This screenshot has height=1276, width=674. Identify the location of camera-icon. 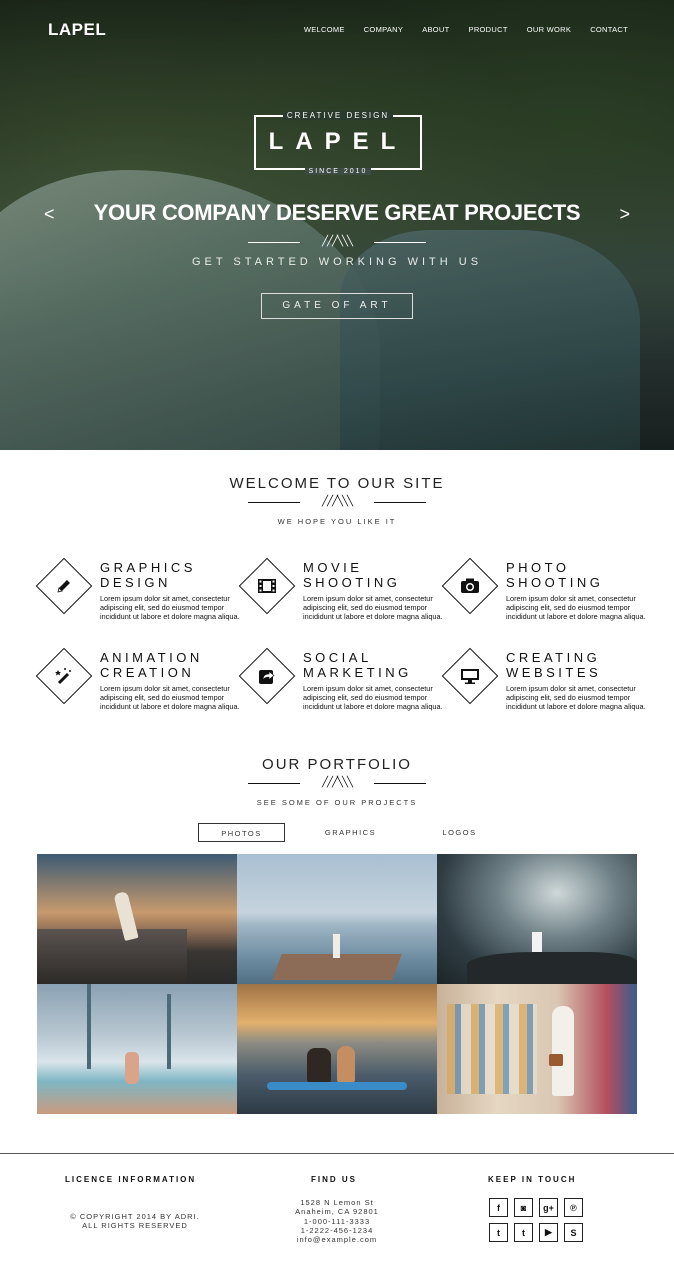
(470, 586).